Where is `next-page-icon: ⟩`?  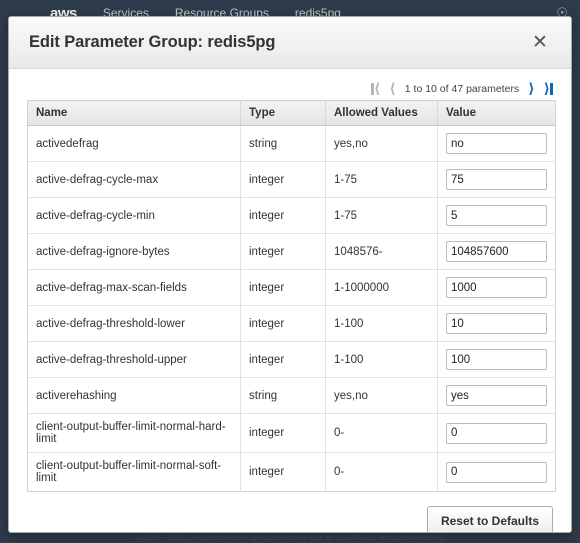
next-page-icon: ⟩ is located at coordinates (531, 89).